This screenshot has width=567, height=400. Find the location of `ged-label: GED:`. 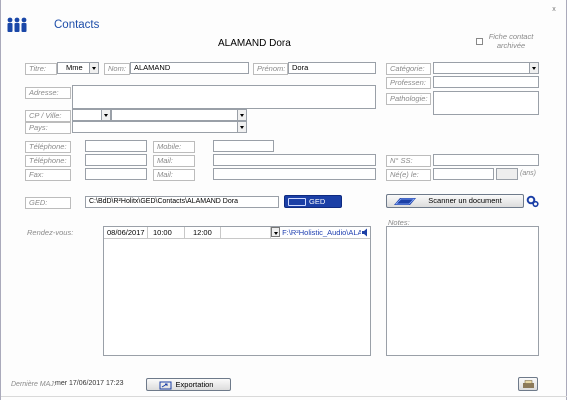

ged-label: GED: is located at coordinates (48, 203).